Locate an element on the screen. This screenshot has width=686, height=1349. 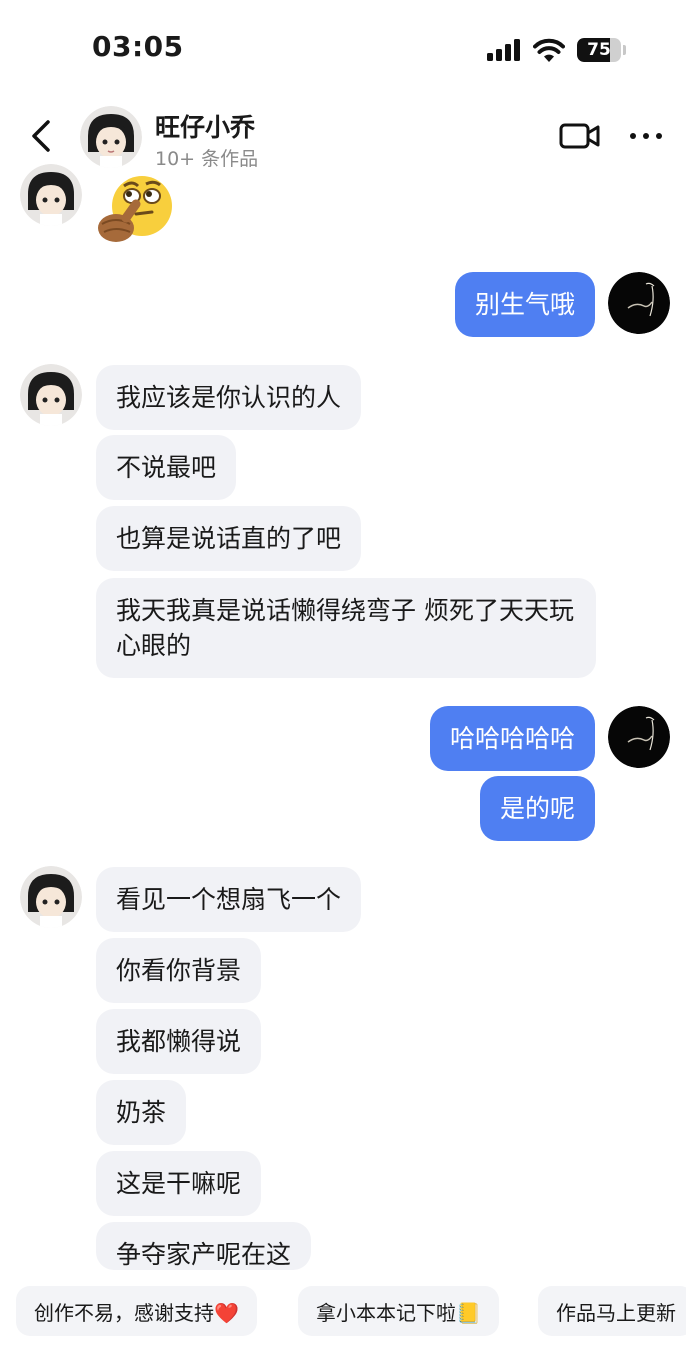
battery-percentage: 75 is located at coordinates (599, 50).